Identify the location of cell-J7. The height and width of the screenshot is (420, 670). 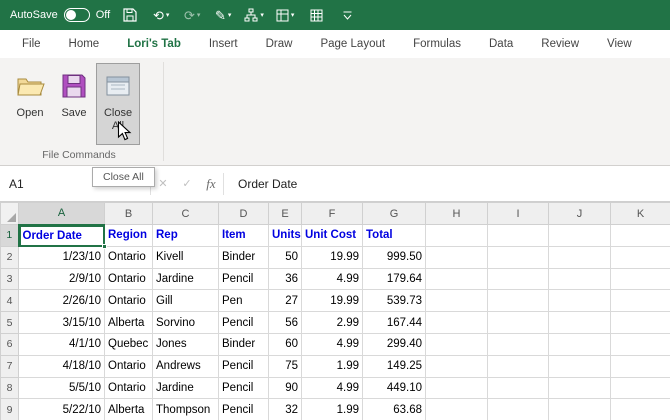
(579, 366).